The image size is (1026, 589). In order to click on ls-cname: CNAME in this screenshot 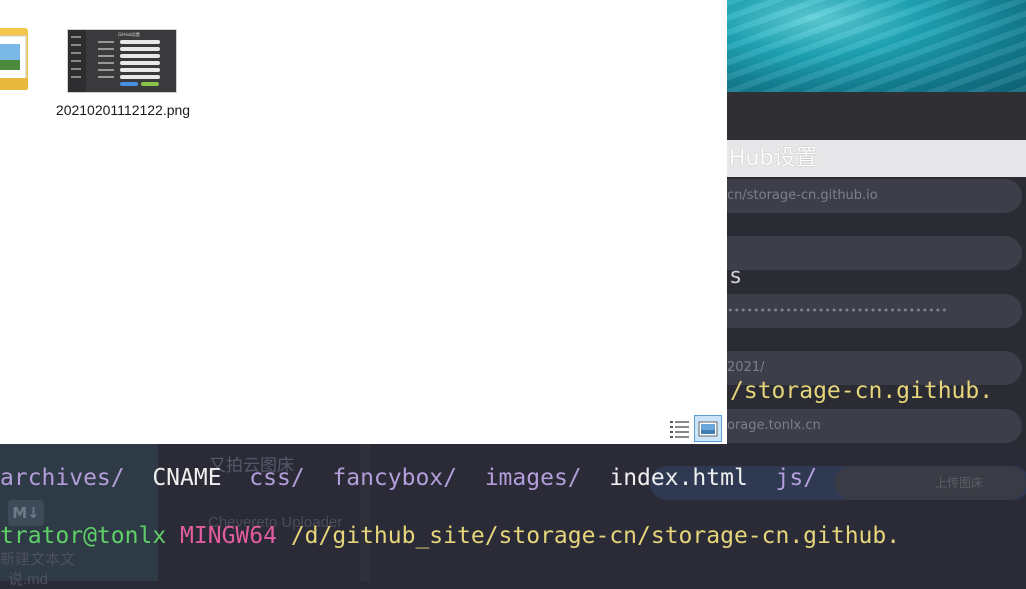, I will do `click(187, 478)`.